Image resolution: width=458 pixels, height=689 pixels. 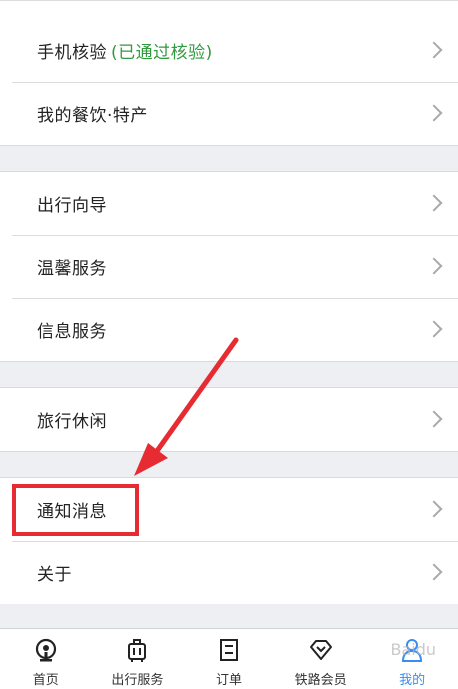 I want to click on order-list-icon, so click(x=228, y=650).